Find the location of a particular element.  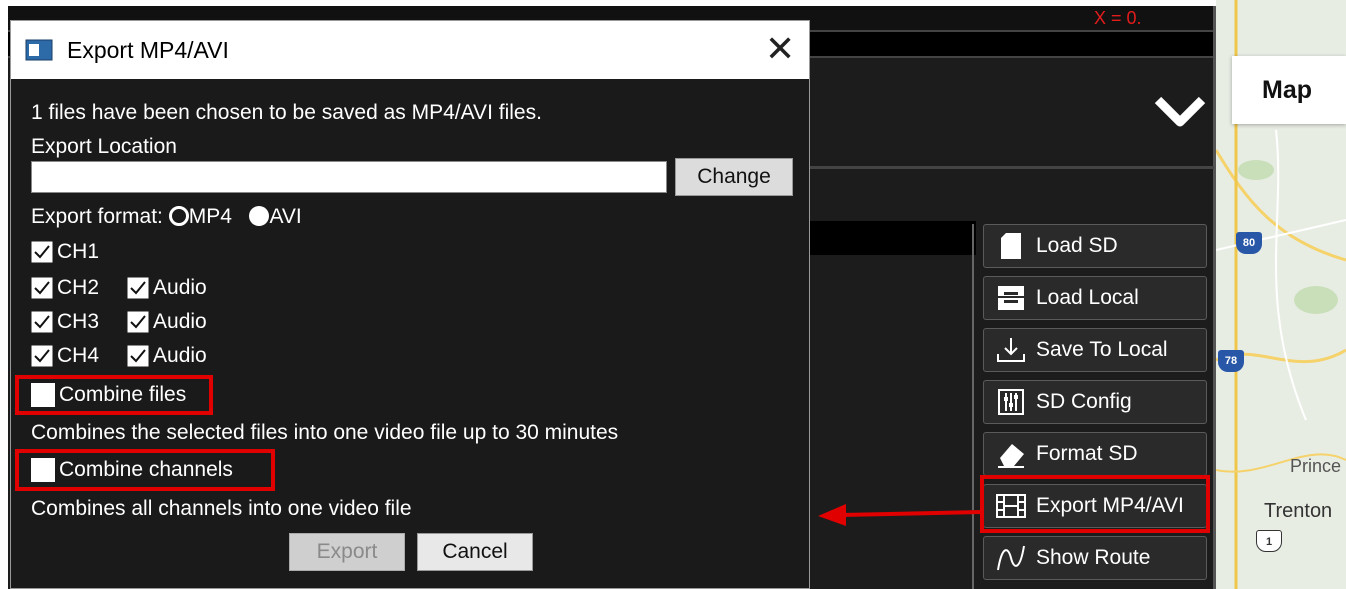

combine-files-row: Combine files is located at coordinates (108, 395).